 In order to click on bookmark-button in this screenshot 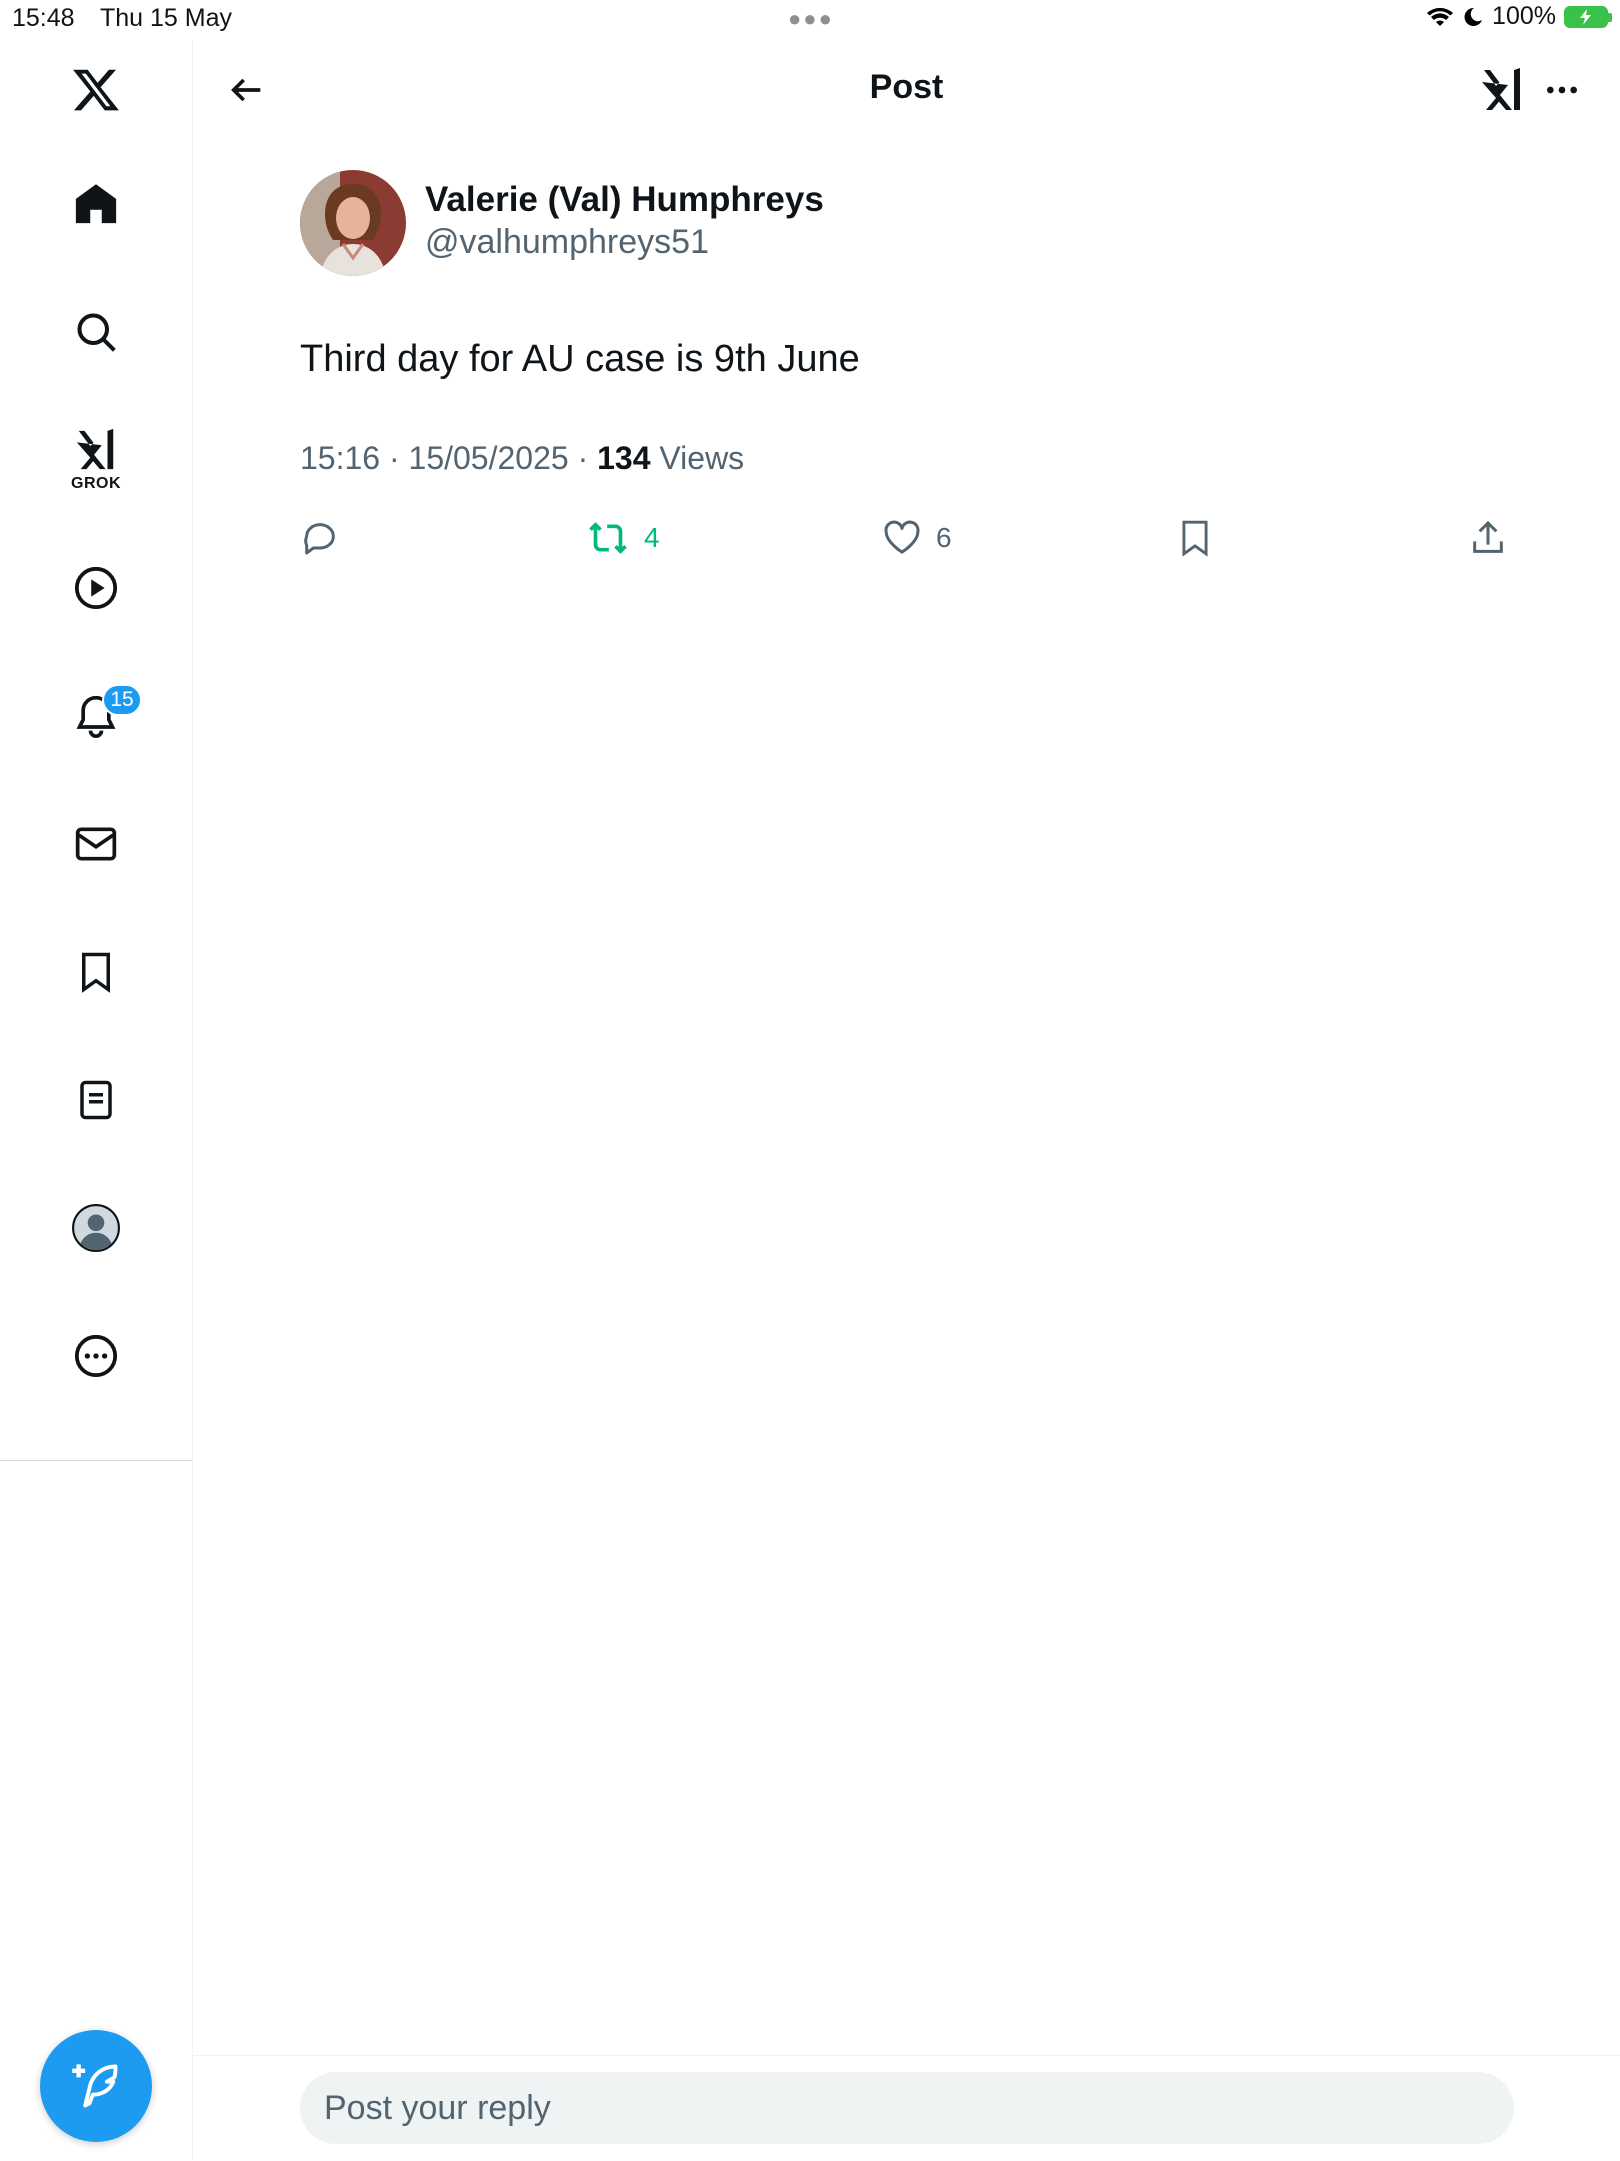, I will do `click(1195, 538)`.